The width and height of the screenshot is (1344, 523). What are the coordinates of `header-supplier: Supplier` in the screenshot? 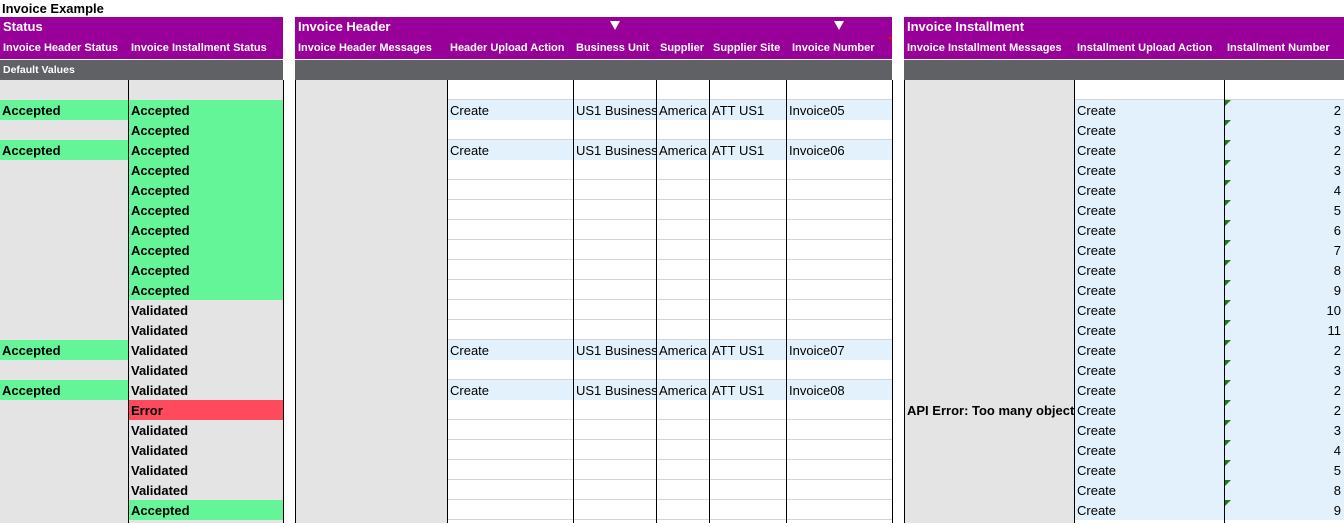 It's located at (680, 48).